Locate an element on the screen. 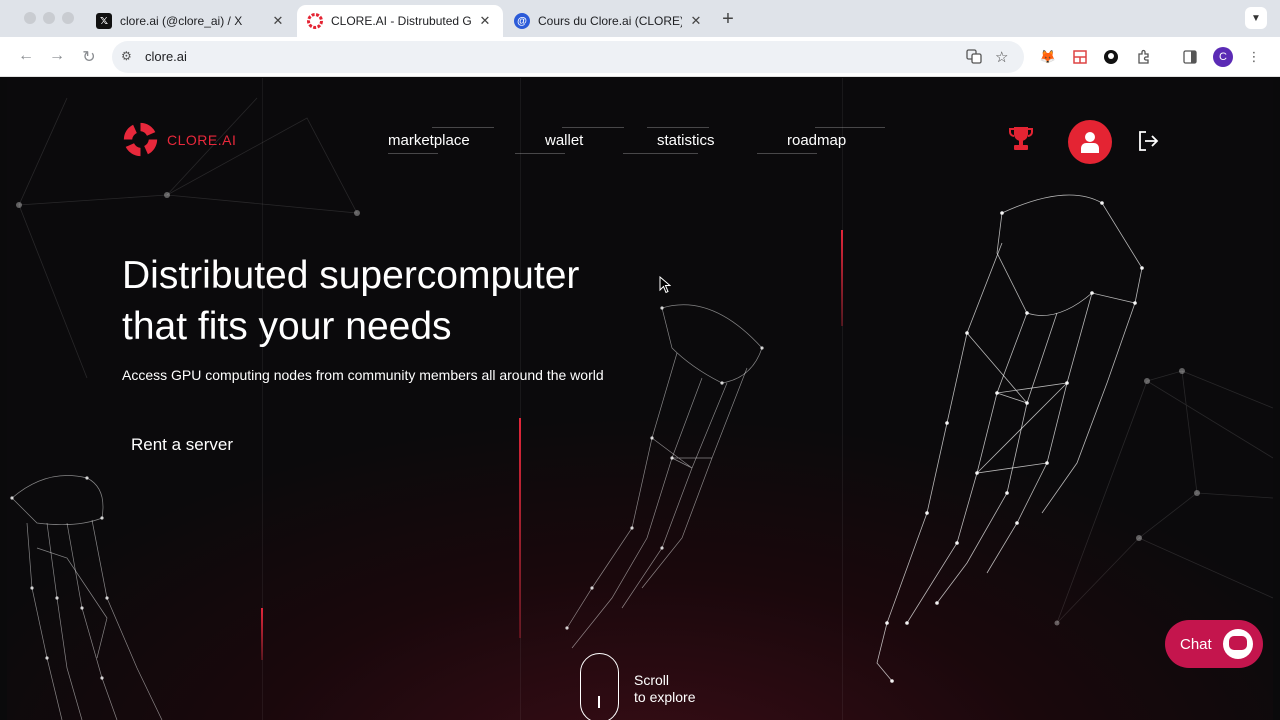 The width and height of the screenshot is (1280, 720). window-zoom-control is located at coordinates (68, 18).